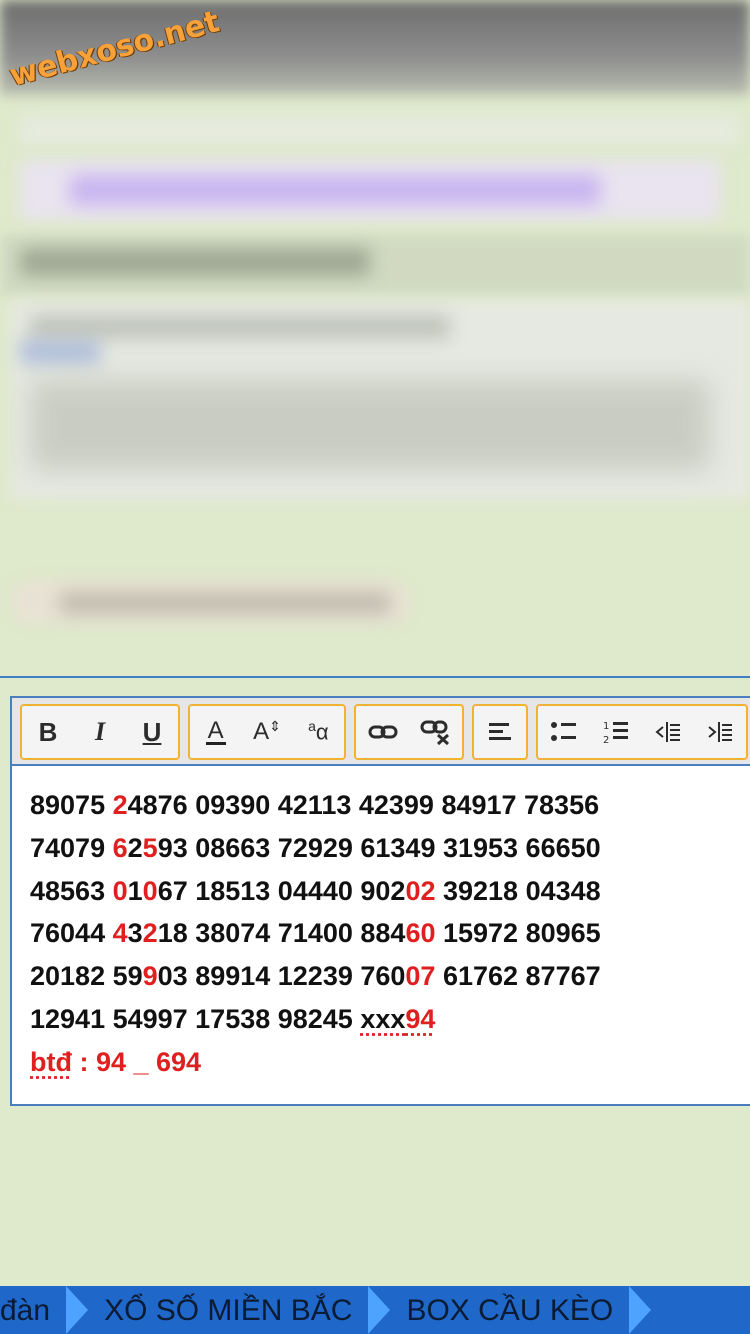 Image resolution: width=750 pixels, height=1334 pixels. I want to click on blurred-banner-text, so click(335, 190).